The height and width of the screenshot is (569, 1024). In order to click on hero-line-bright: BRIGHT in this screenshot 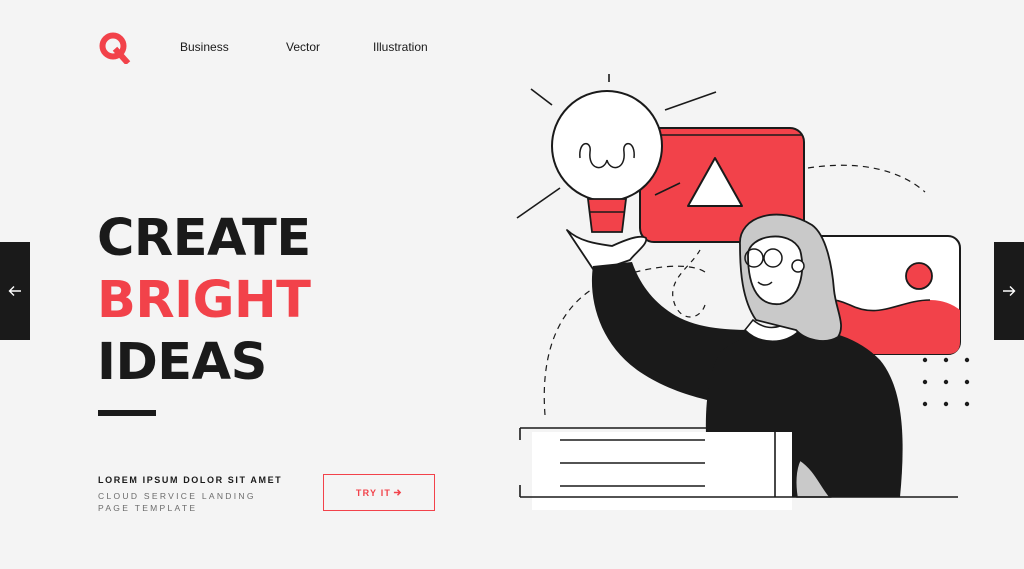, I will do `click(204, 300)`.